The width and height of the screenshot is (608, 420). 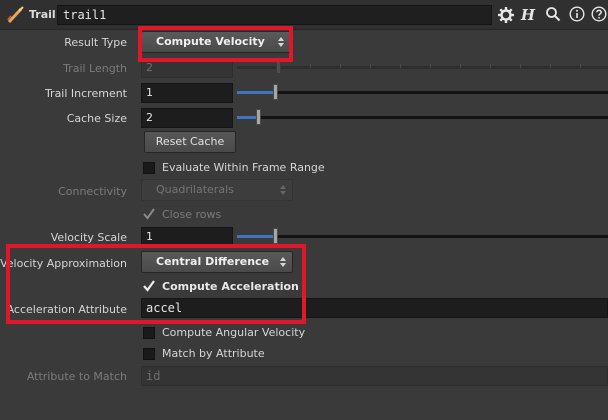 What do you see at coordinates (374, 308) in the screenshot?
I see `acceleration-attribute-field: accel` at bounding box center [374, 308].